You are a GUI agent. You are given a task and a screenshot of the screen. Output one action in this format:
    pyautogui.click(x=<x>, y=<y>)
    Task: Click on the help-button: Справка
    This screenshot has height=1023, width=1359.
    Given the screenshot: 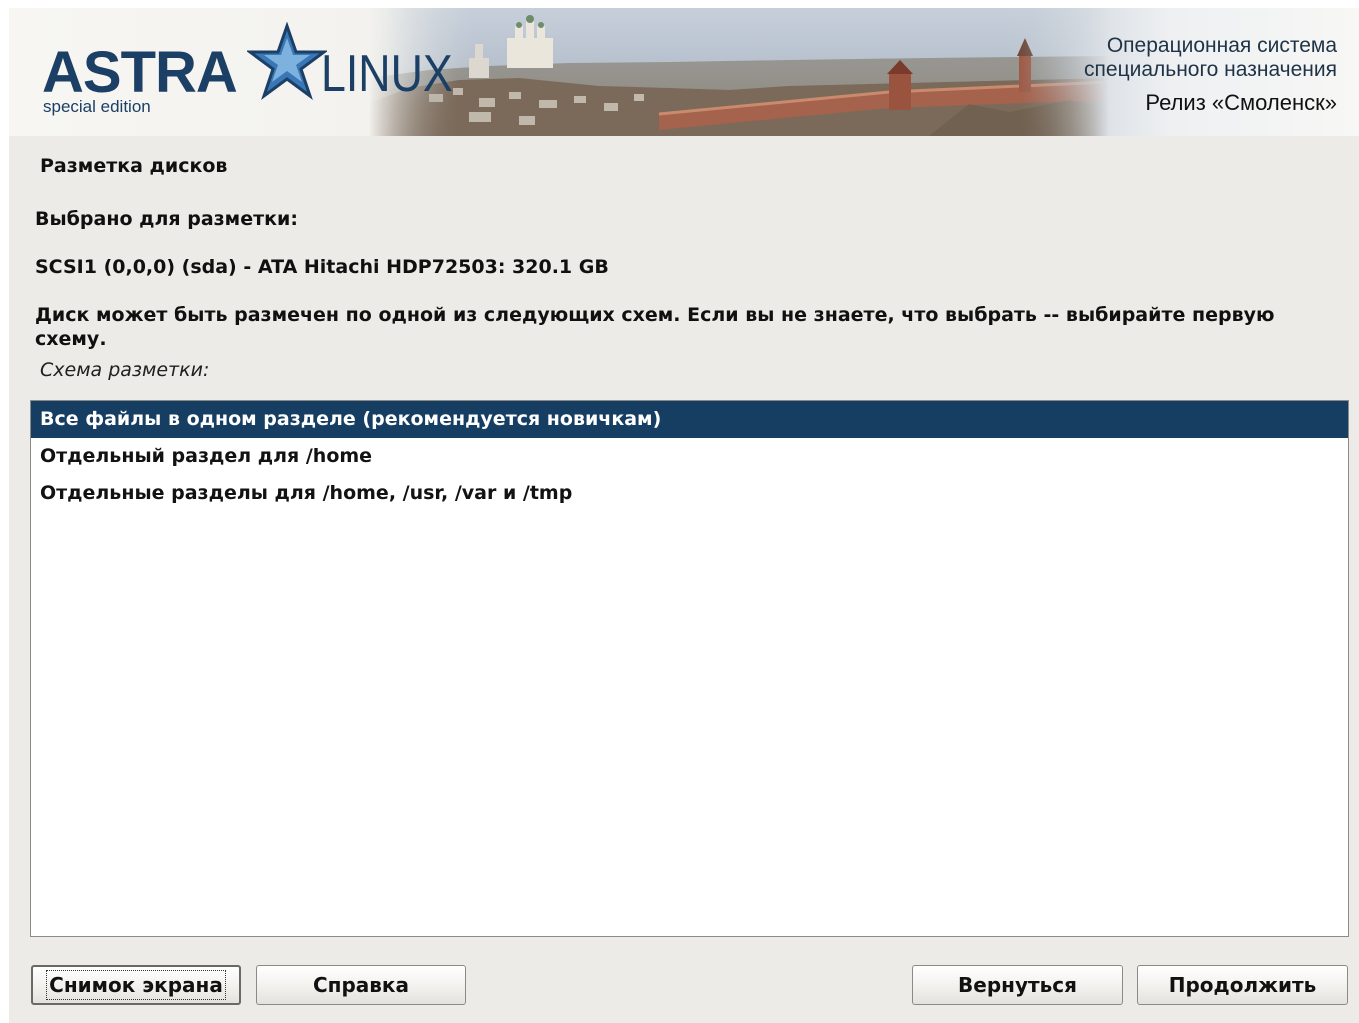 What is the action you would take?
    pyautogui.click(x=361, y=985)
    